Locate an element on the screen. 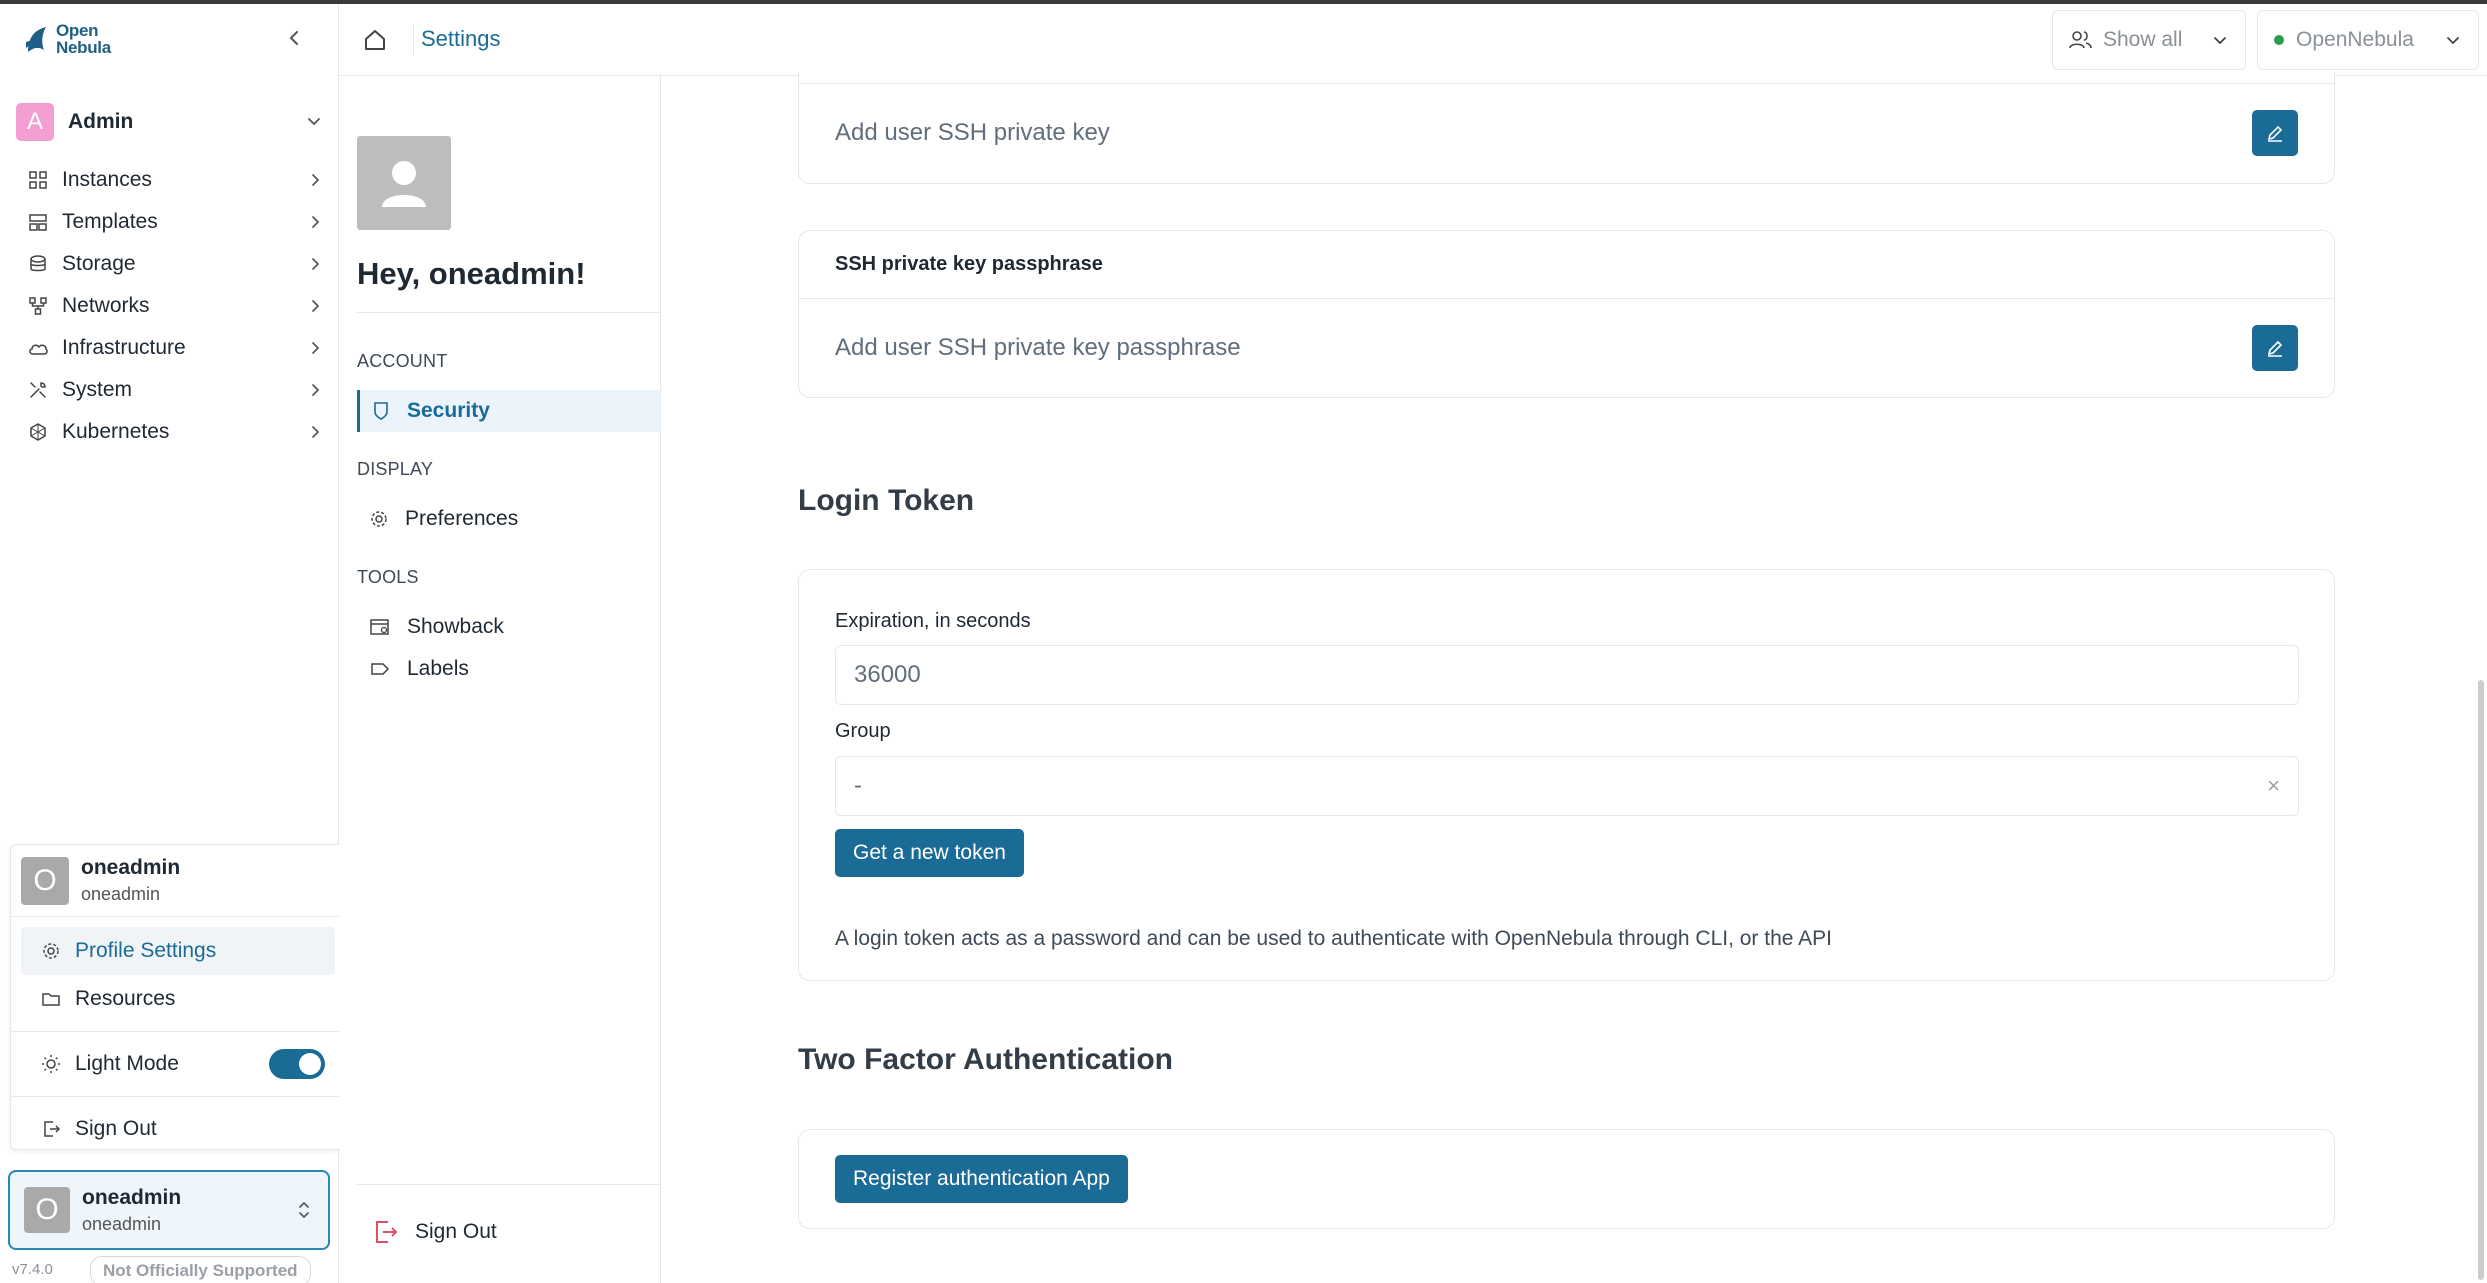  zone-label: OpenNebula is located at coordinates (2355, 39).